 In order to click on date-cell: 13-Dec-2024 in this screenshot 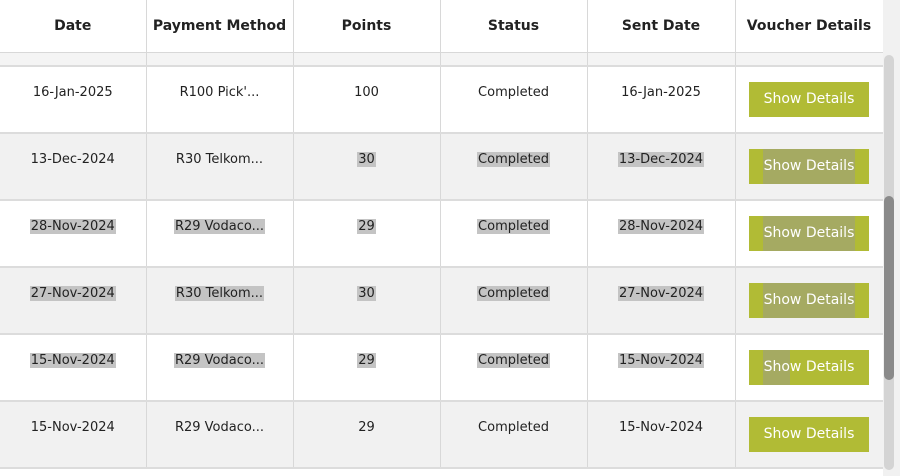, I will do `click(73, 166)`.